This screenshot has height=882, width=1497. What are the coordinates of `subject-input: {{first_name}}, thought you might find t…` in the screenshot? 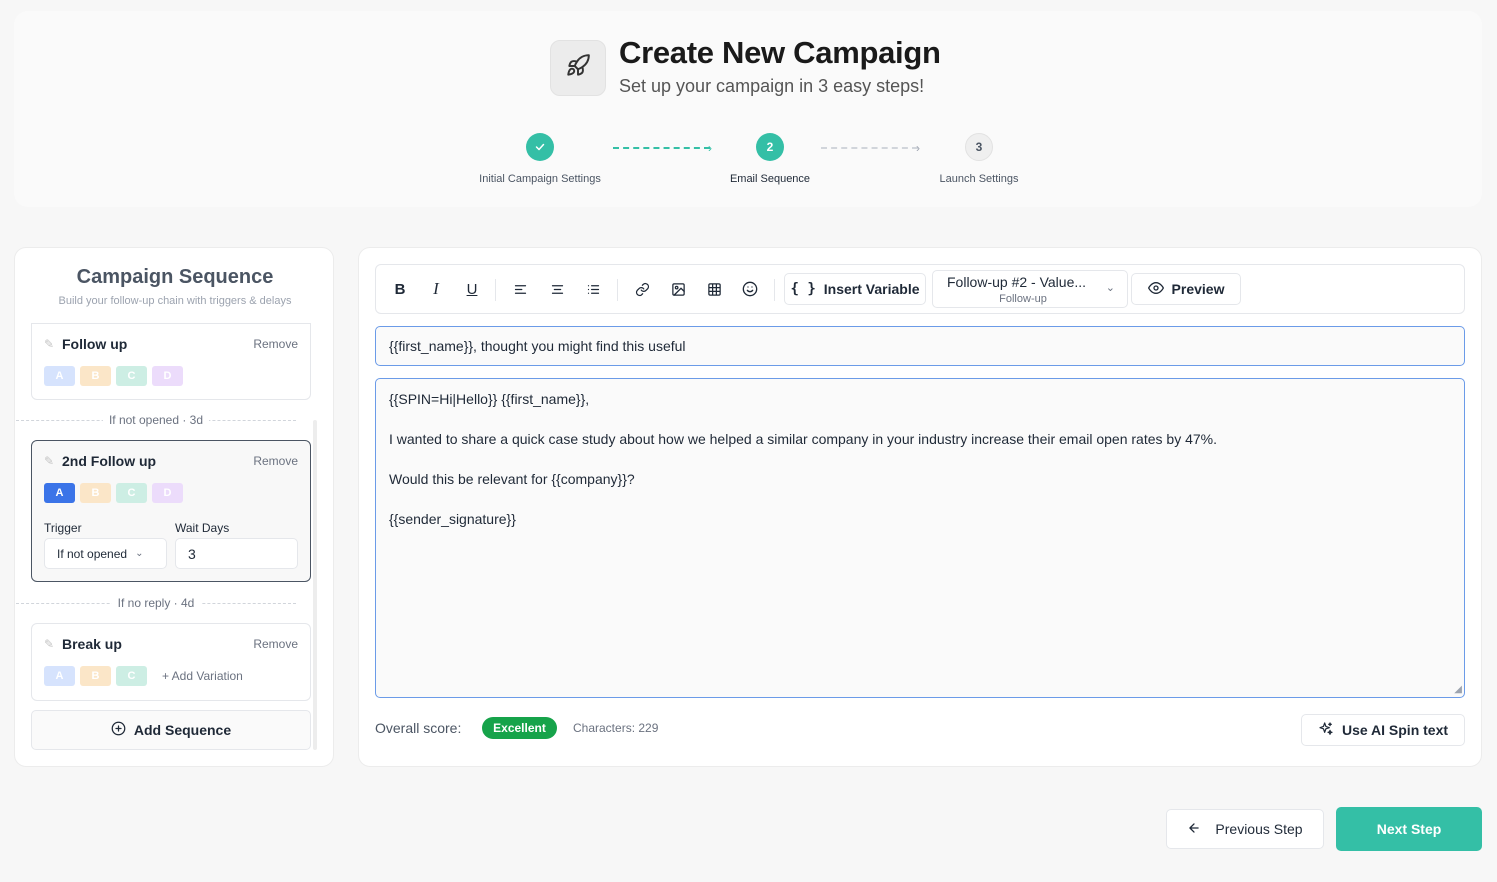 It's located at (920, 346).